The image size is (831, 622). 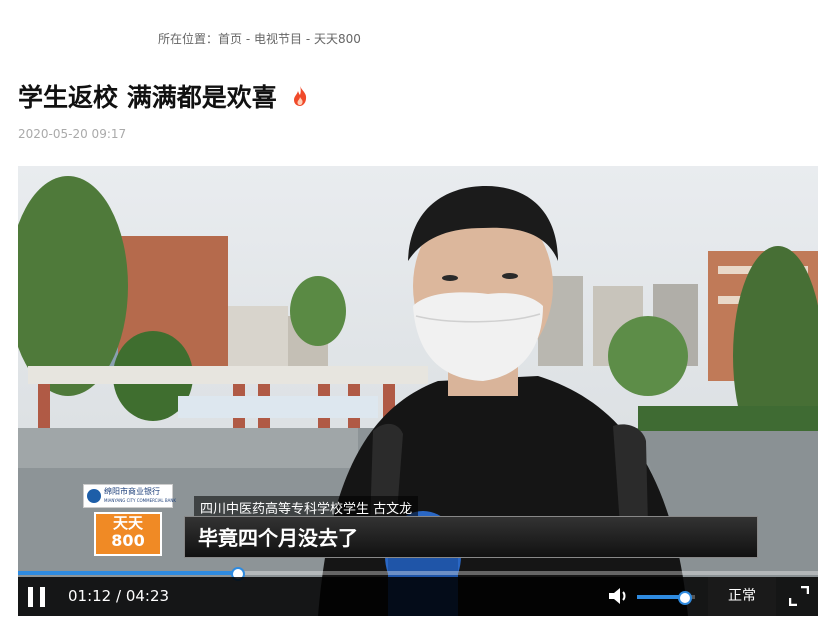 I want to click on bank-logo-name: 绵阳市商业银行, so click(x=132, y=491).